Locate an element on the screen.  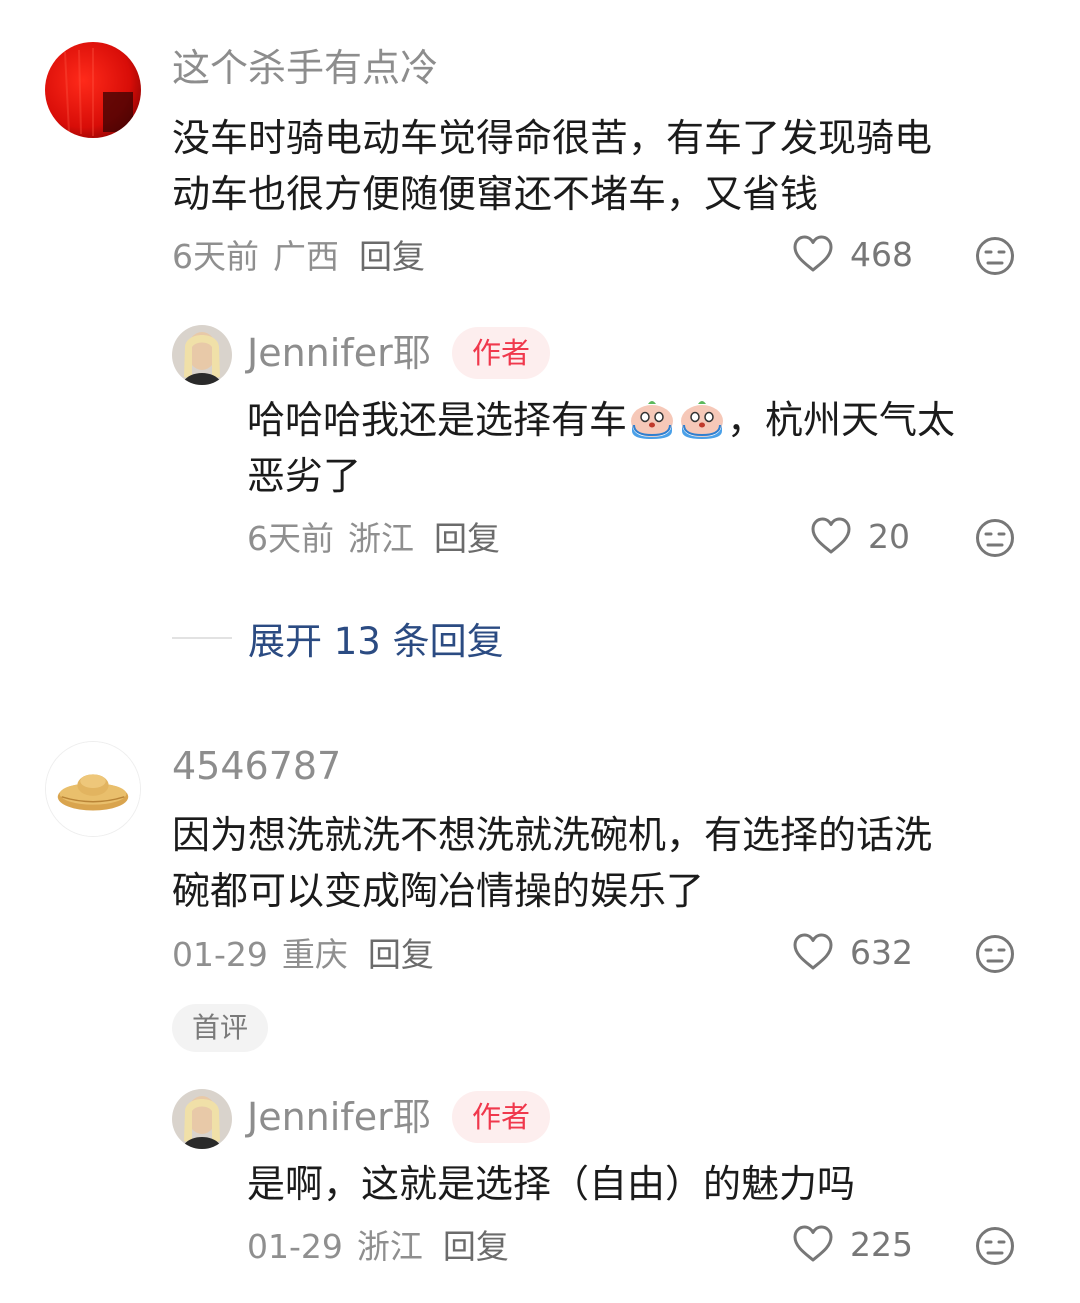
like-button: 20 is located at coordinates (860, 536).